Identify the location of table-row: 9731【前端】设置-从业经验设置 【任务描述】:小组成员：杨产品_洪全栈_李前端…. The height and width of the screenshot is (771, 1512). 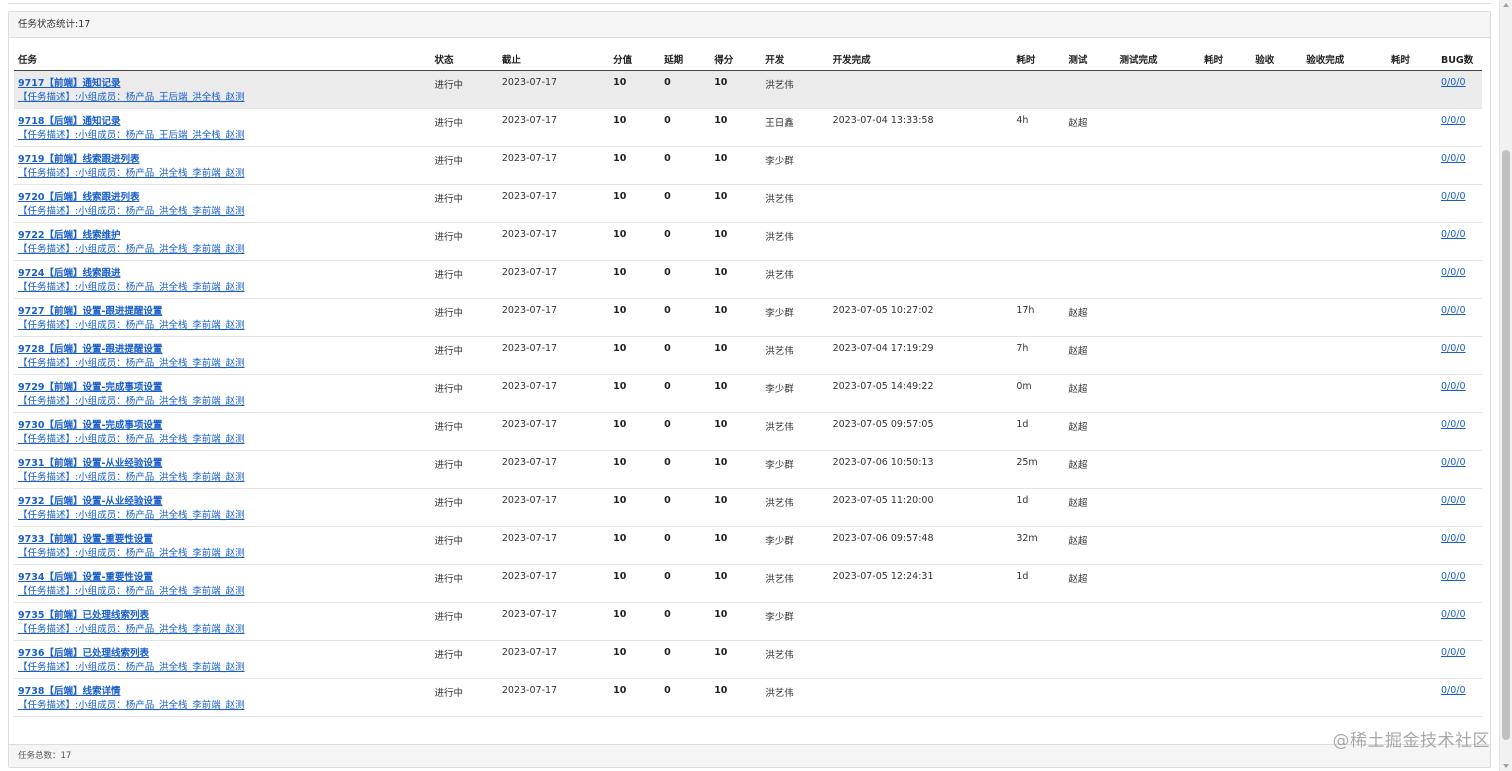
(748, 469).